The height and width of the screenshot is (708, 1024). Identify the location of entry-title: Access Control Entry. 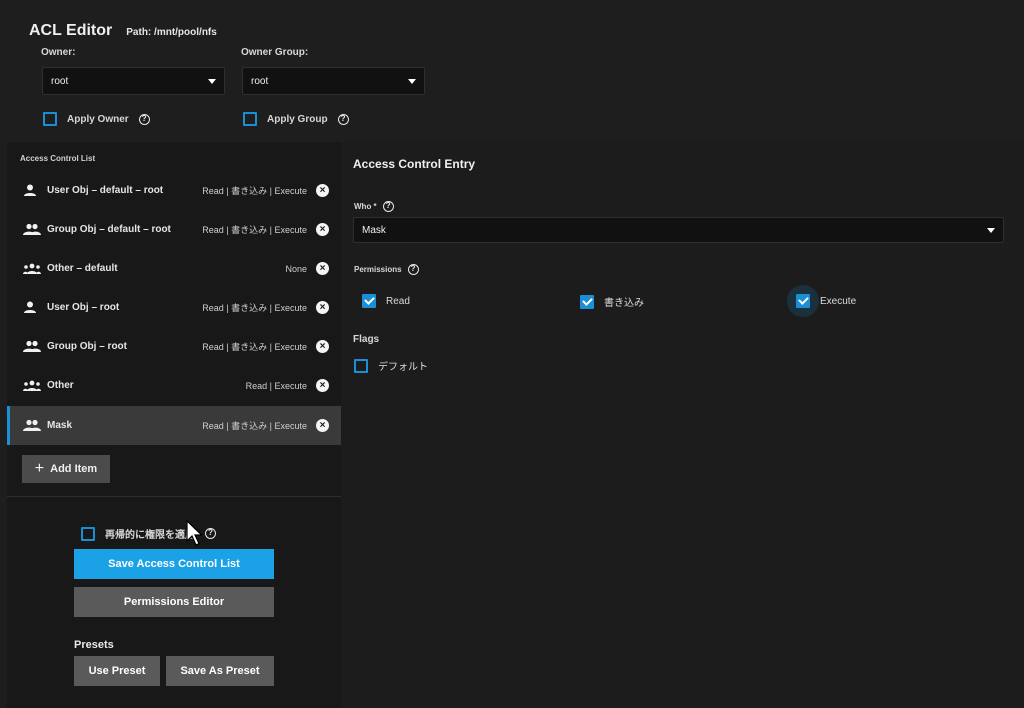
(414, 164).